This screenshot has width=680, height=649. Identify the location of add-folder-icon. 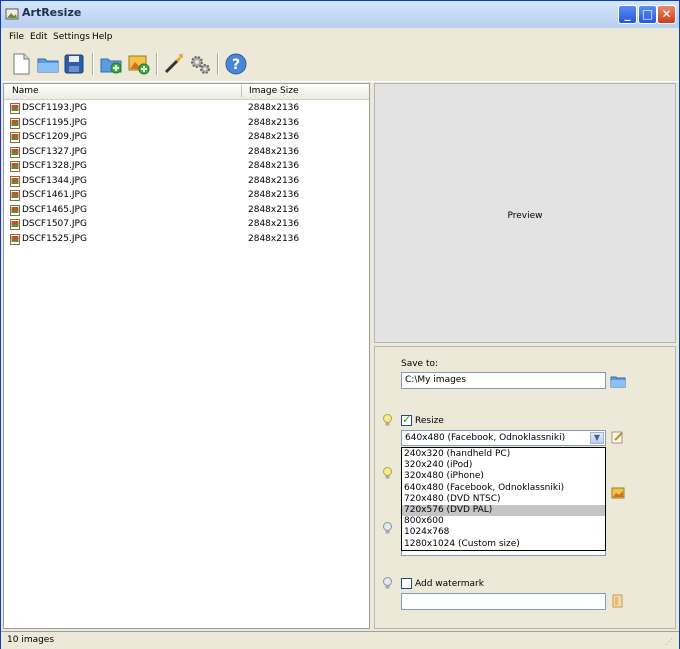
(111, 64).